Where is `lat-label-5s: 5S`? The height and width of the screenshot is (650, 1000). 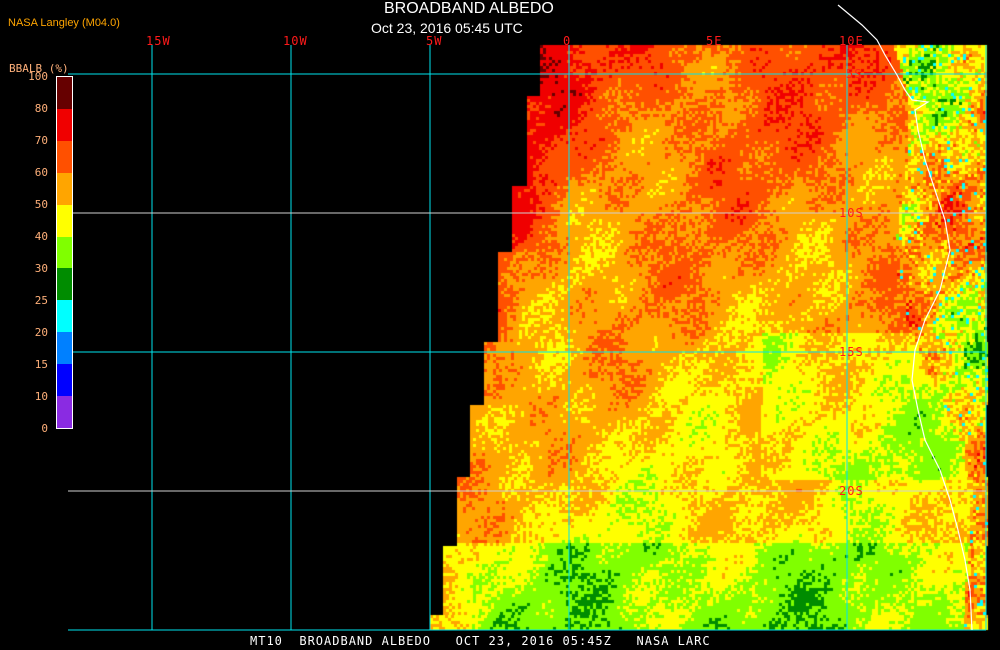
lat-label-5s: 5S is located at coordinates (854, 74).